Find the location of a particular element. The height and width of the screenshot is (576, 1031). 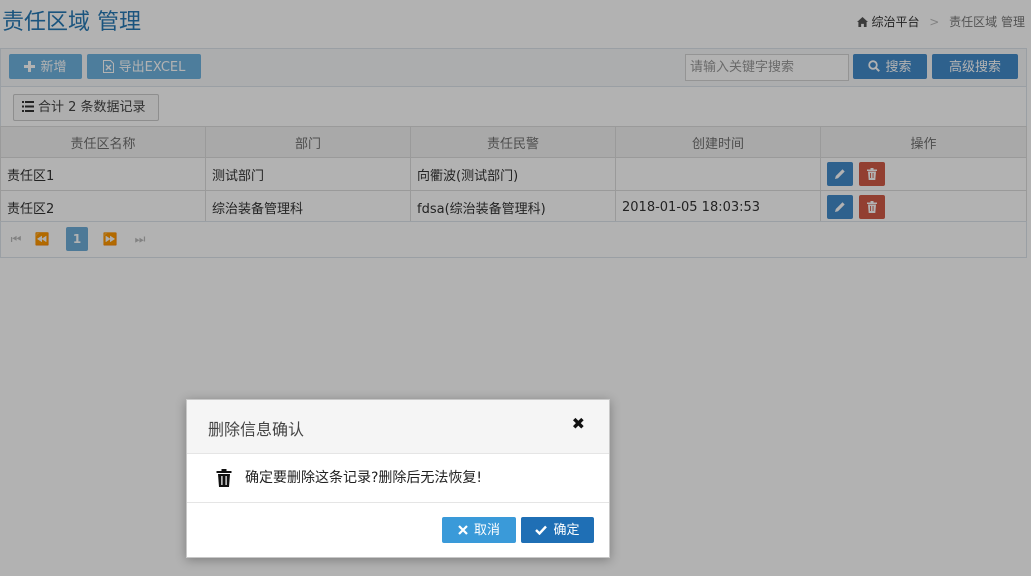

check-icon is located at coordinates (541, 530).